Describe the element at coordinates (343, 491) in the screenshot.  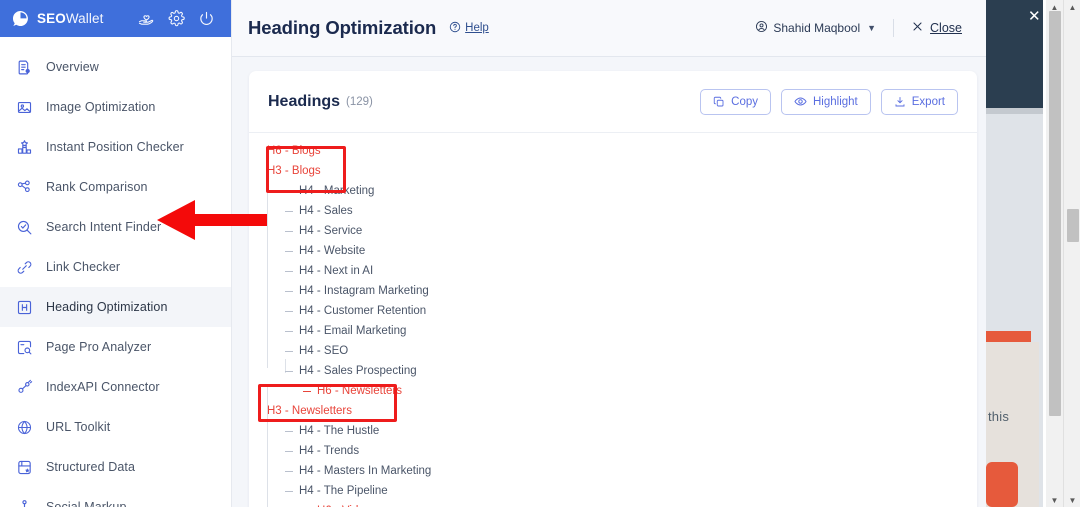
I see `heading-label: H4 - The Pipeline` at that location.